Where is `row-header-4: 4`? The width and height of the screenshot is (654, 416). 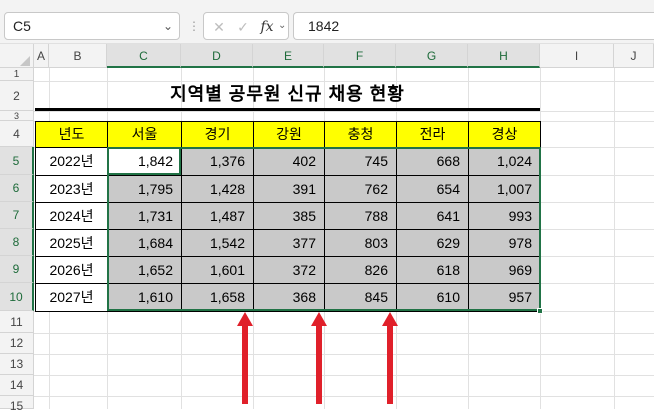
row-header-4: 4 is located at coordinates (17, 134).